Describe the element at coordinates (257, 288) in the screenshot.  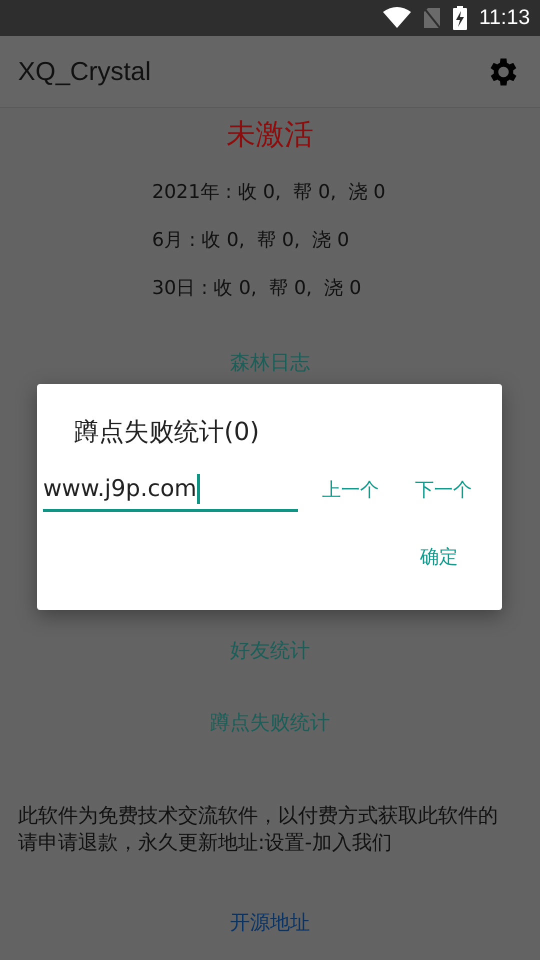
I see `stats-line: 30日 : 收 0, 帮 0, 浇 0` at that location.